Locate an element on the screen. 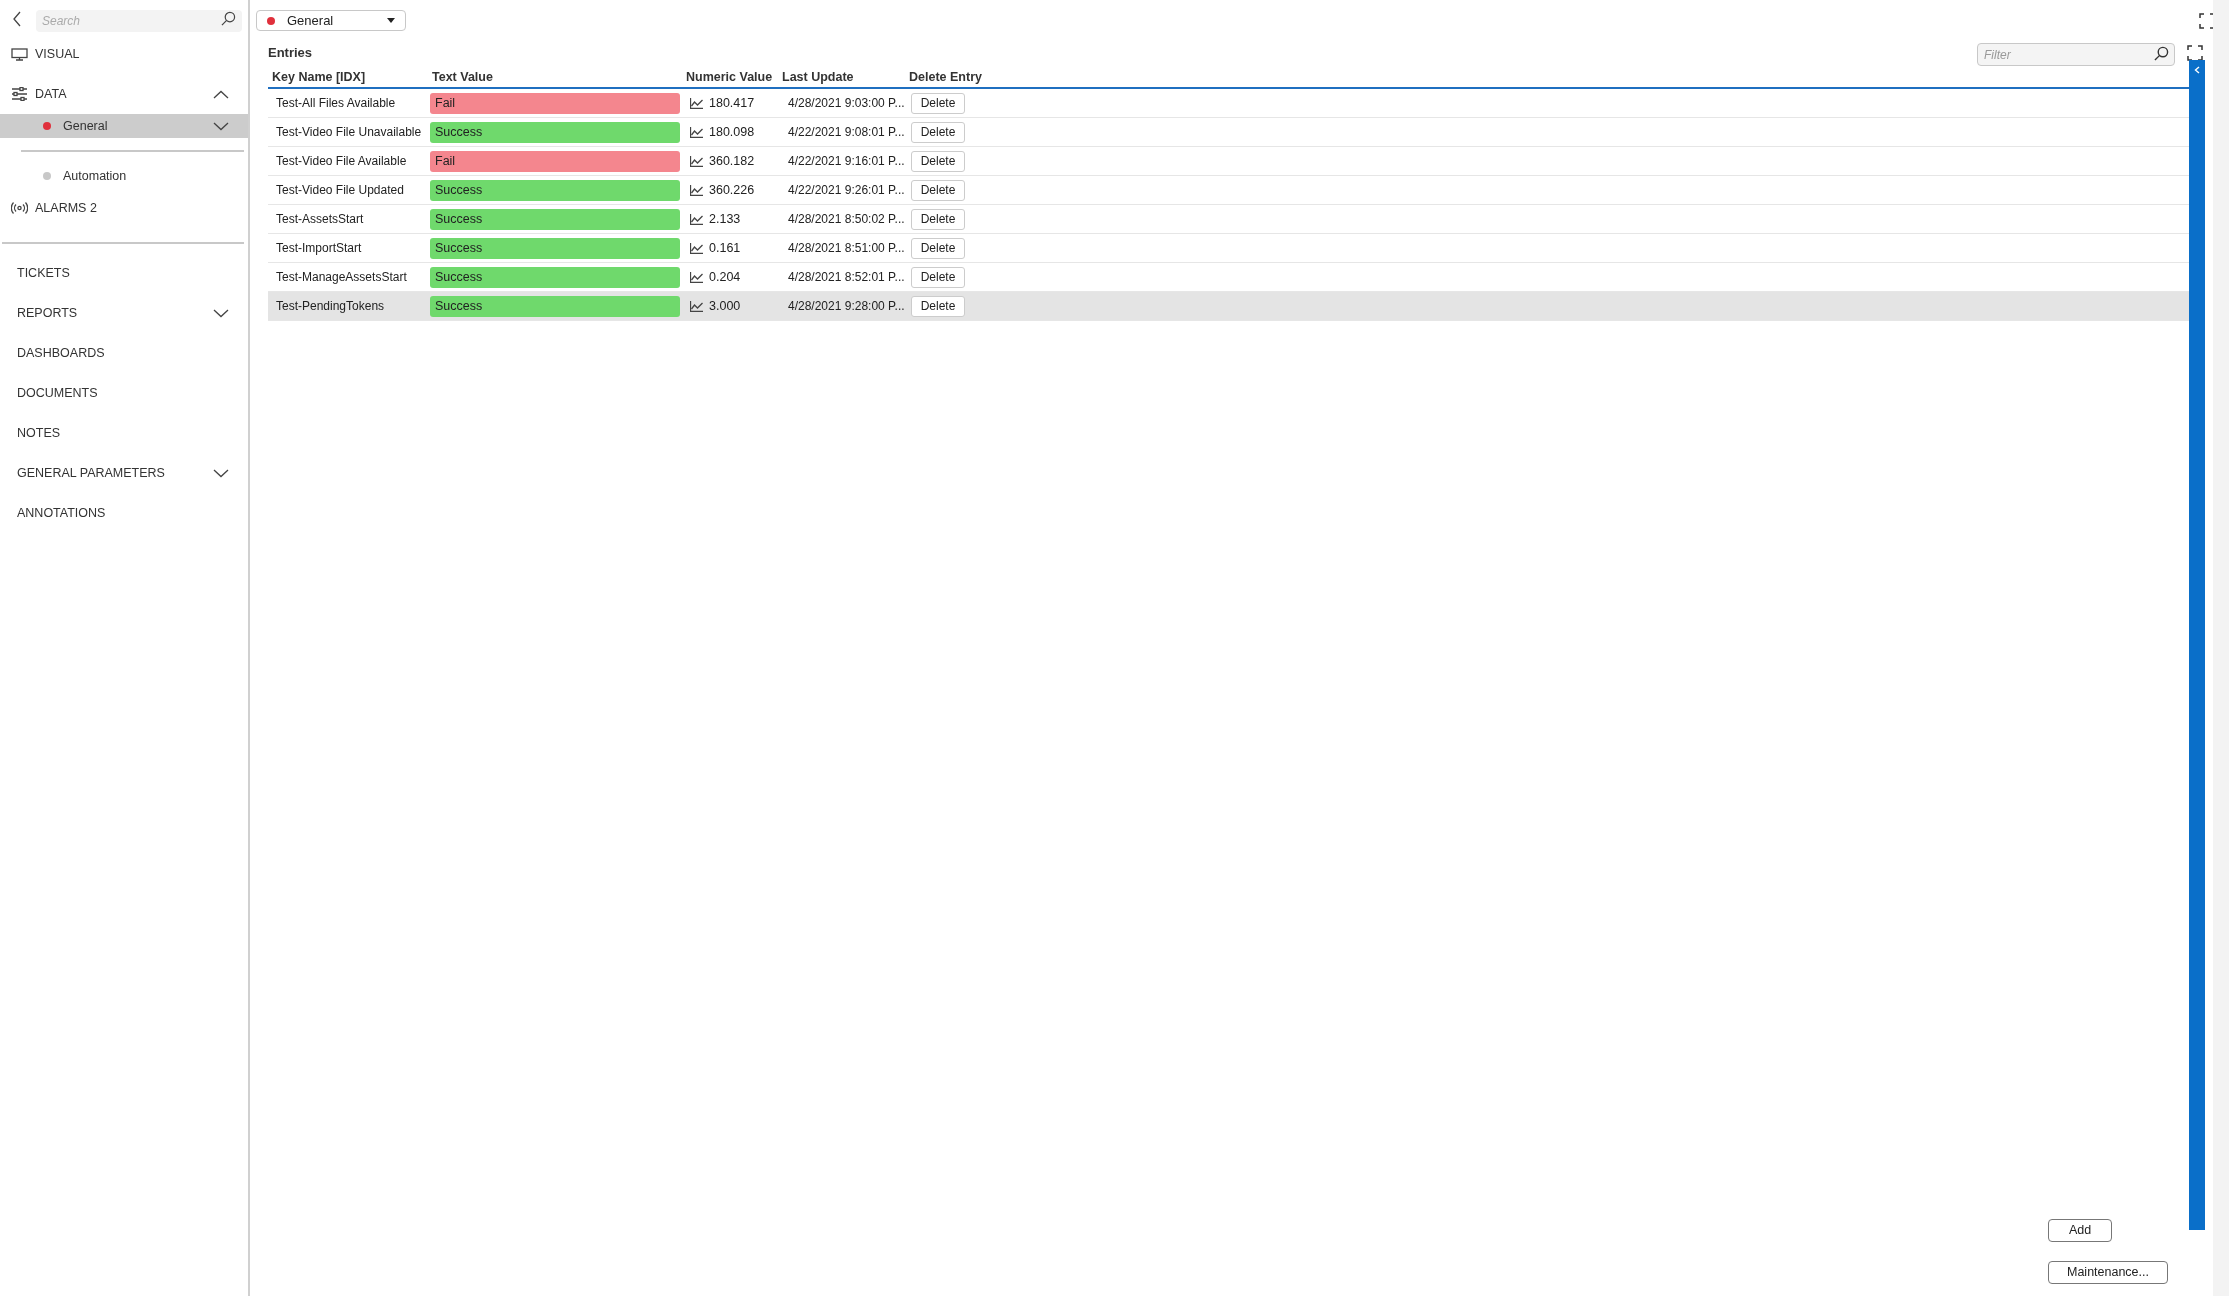 This screenshot has width=2229, height=1296. table-cell-text: Test-Video File Unavailable is located at coordinates (349, 132).